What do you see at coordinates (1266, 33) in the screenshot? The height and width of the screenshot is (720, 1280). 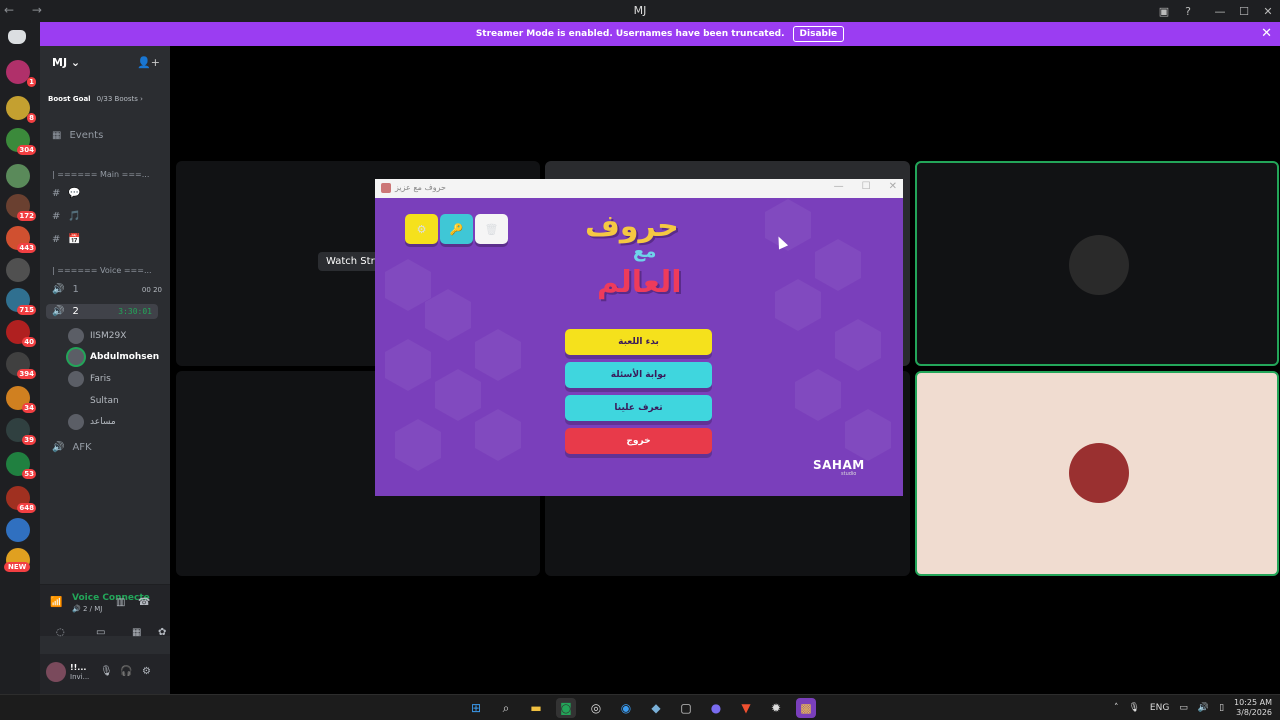 I see `banner-close-icon: ✕` at bounding box center [1266, 33].